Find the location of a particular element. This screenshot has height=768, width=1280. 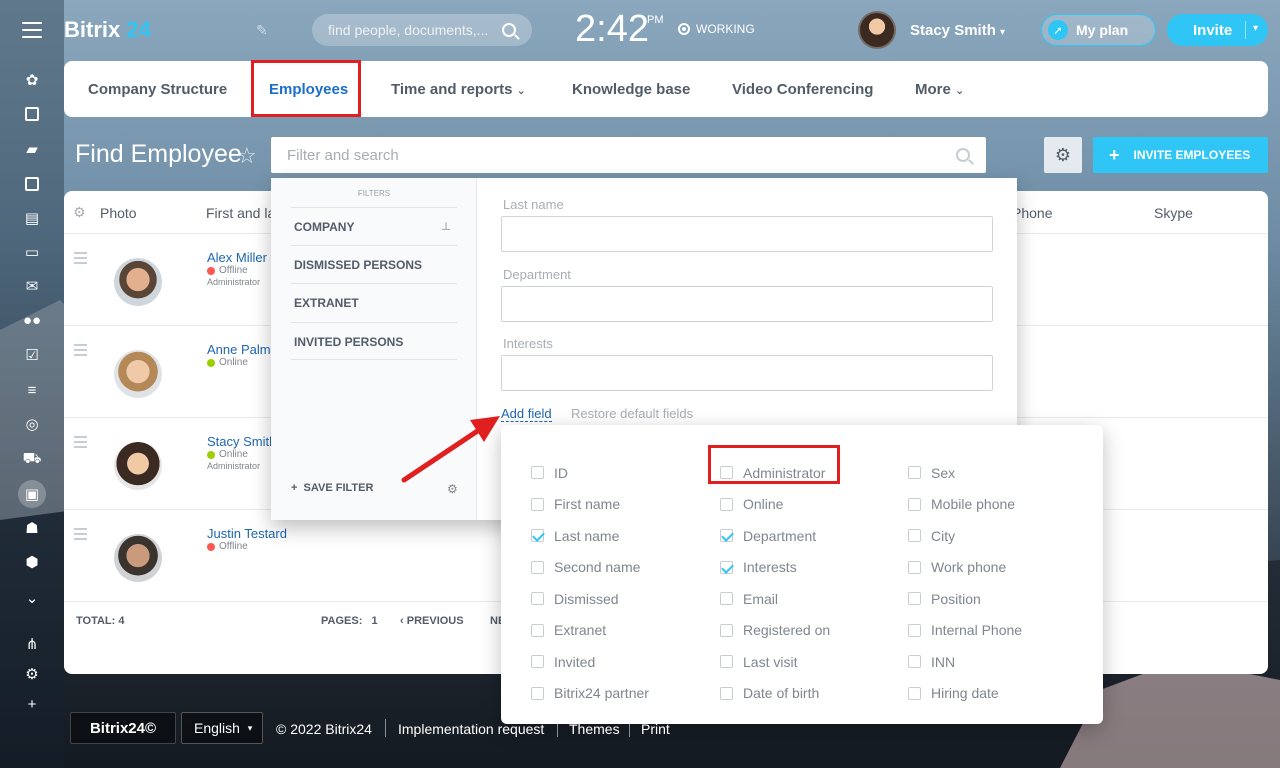

robot-icon: ☗ is located at coordinates (32, 528).